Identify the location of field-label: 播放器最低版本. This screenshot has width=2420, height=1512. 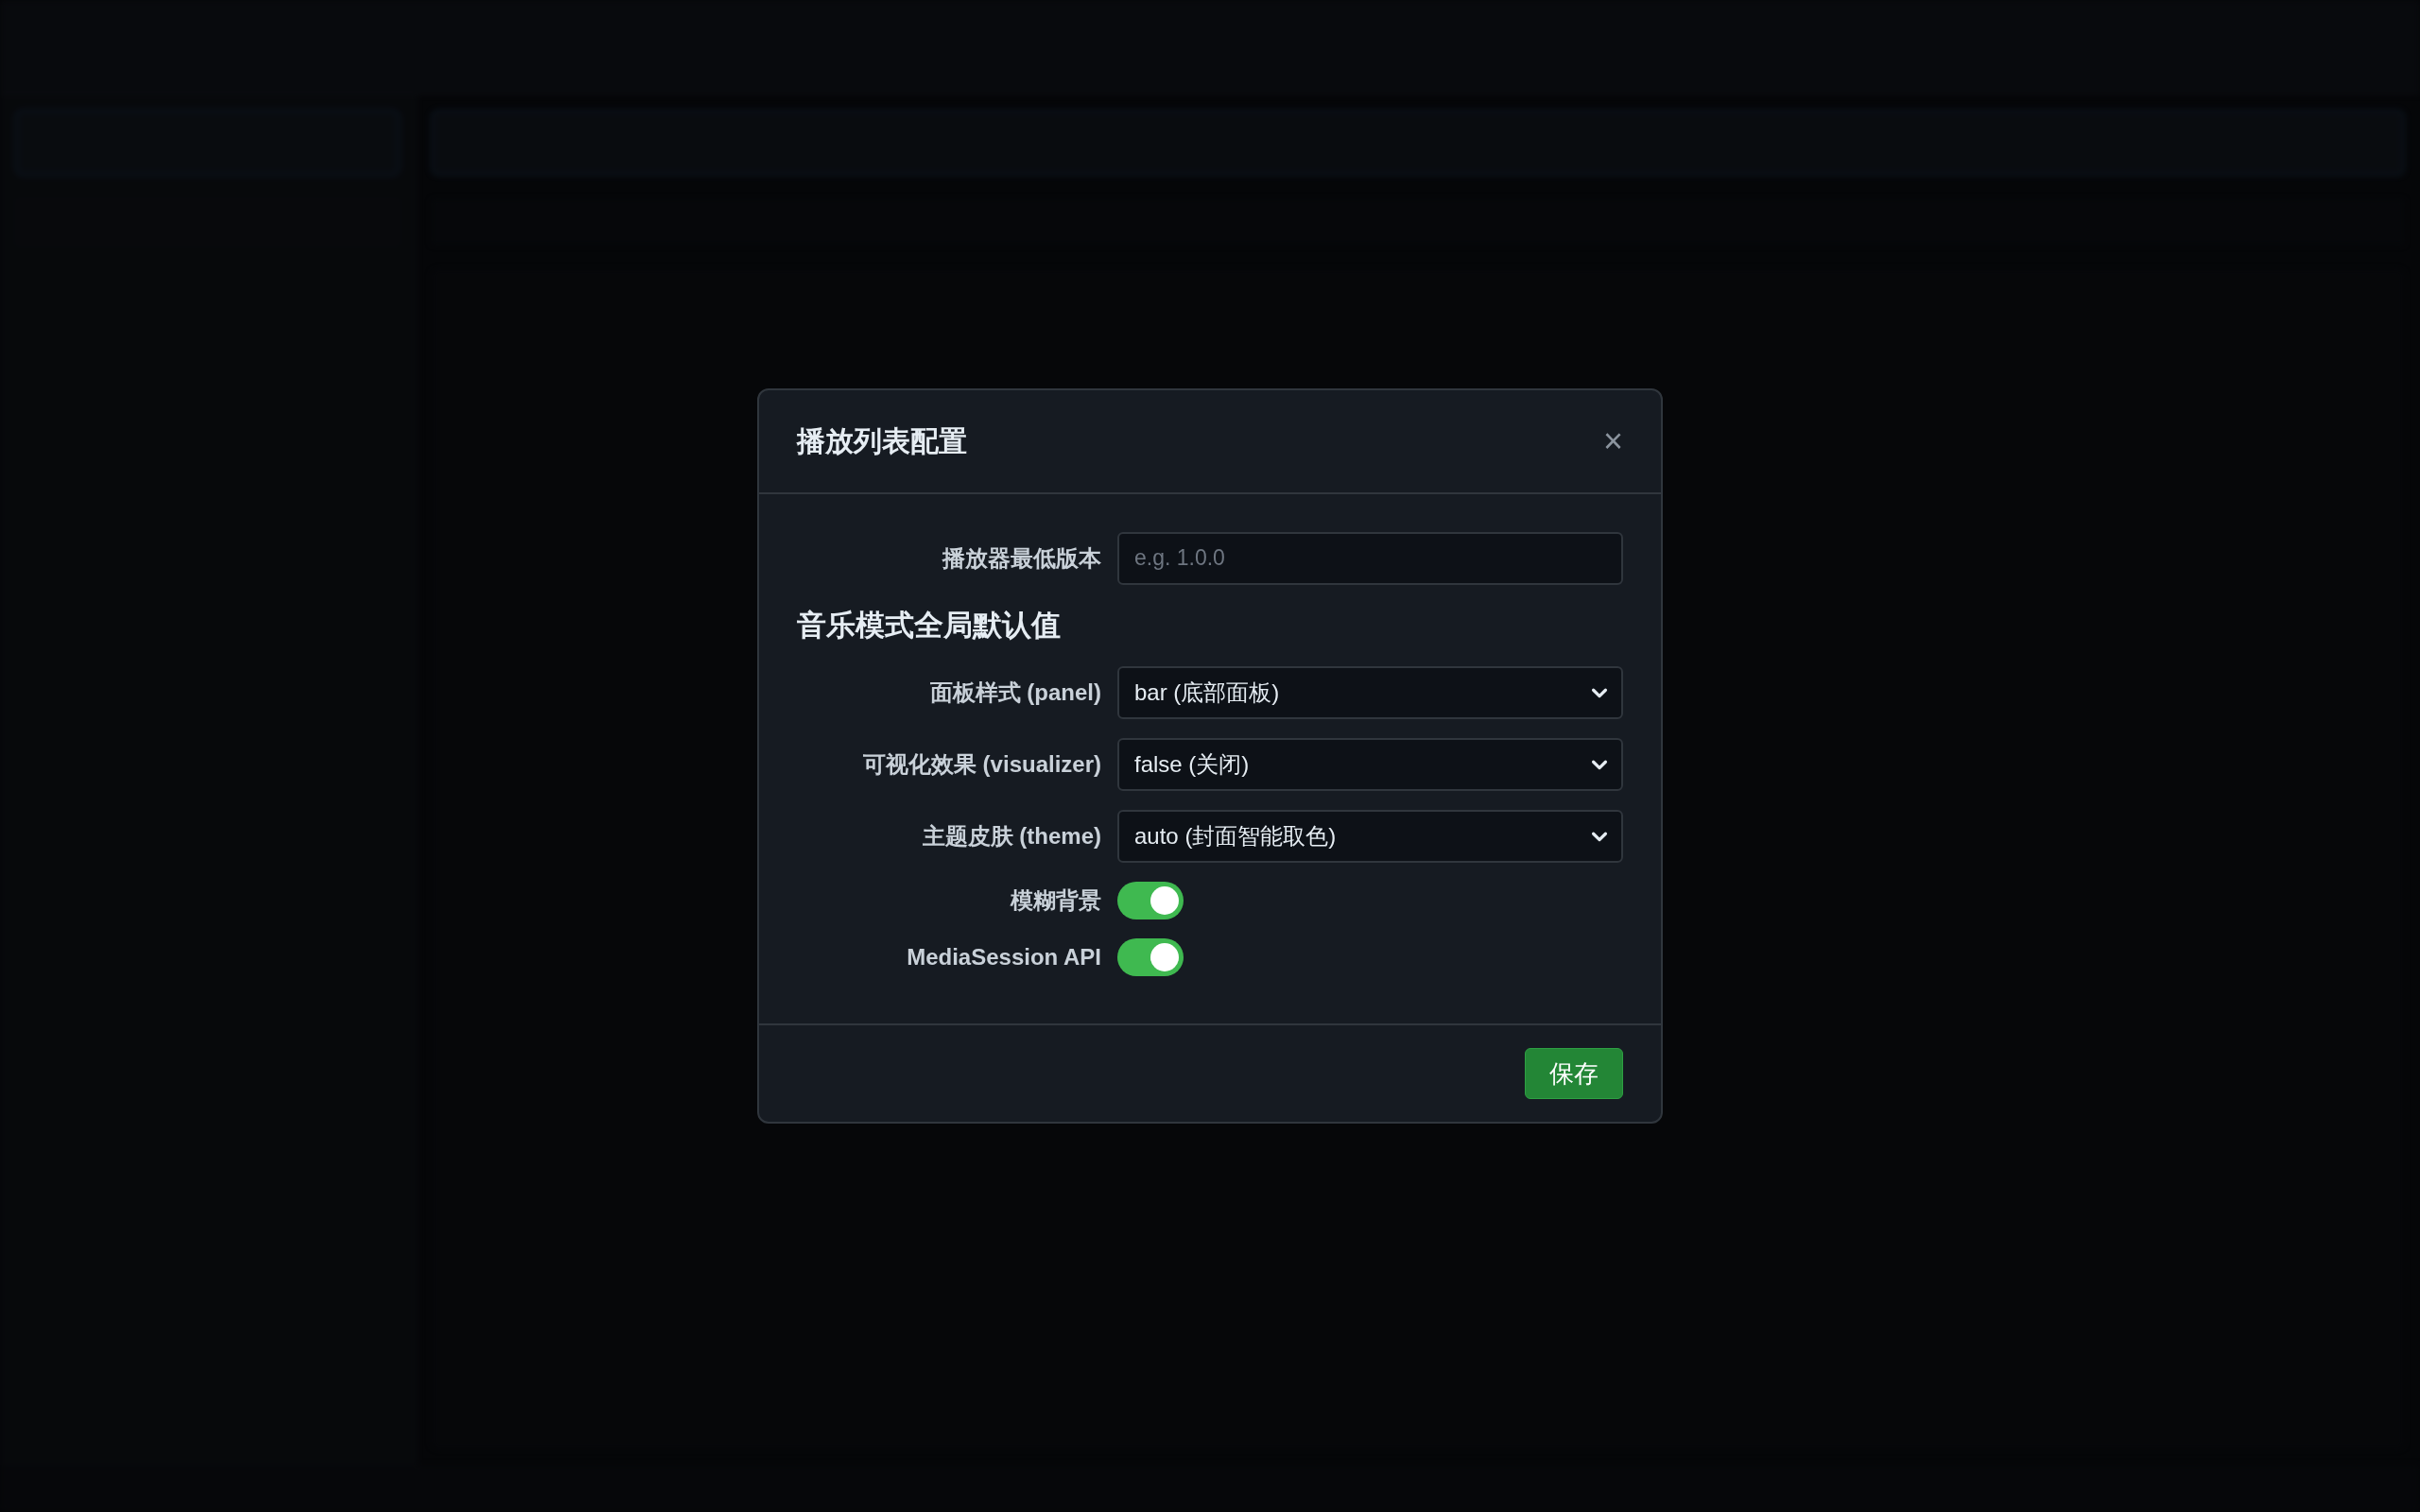
(1021, 558).